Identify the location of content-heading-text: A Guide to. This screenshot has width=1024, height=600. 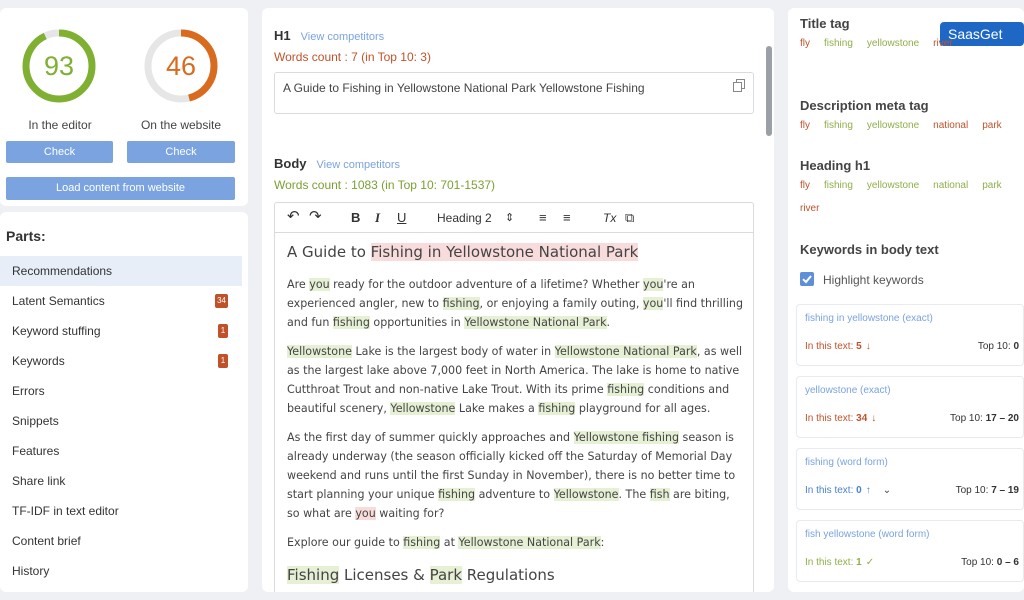
(329, 252).